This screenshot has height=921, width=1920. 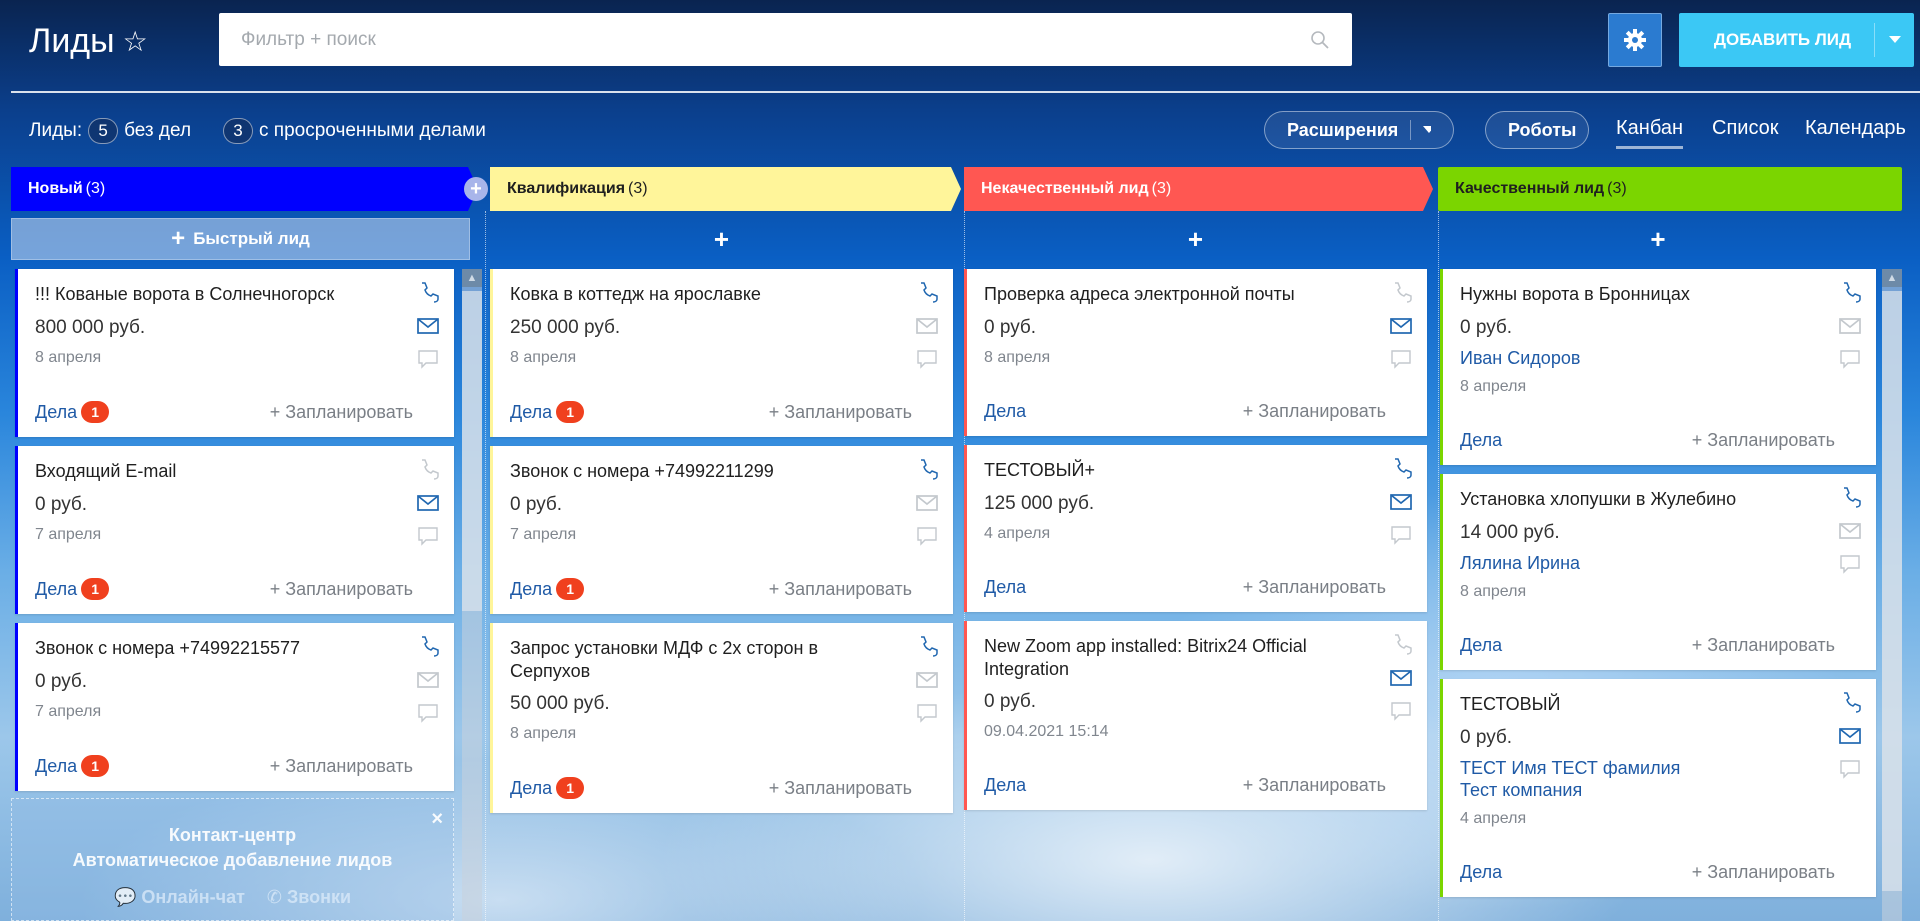 I want to click on contact-link: Иван Сидоров, so click(x=1659, y=358).